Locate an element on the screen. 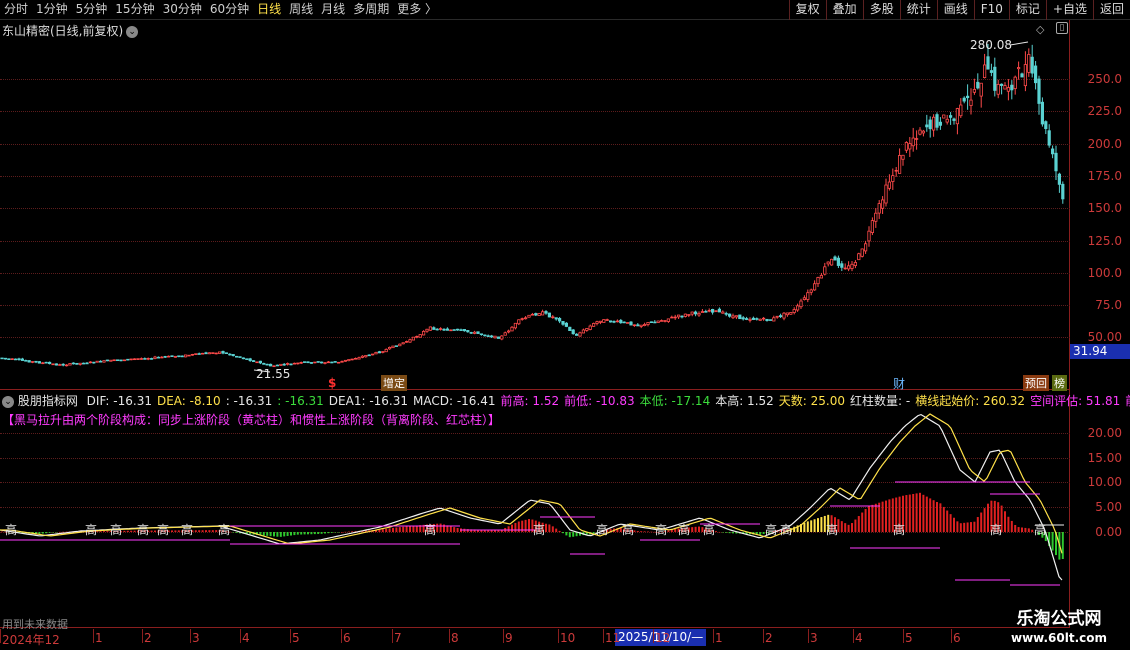  period-tab: 5分钟 is located at coordinates (92, 10).